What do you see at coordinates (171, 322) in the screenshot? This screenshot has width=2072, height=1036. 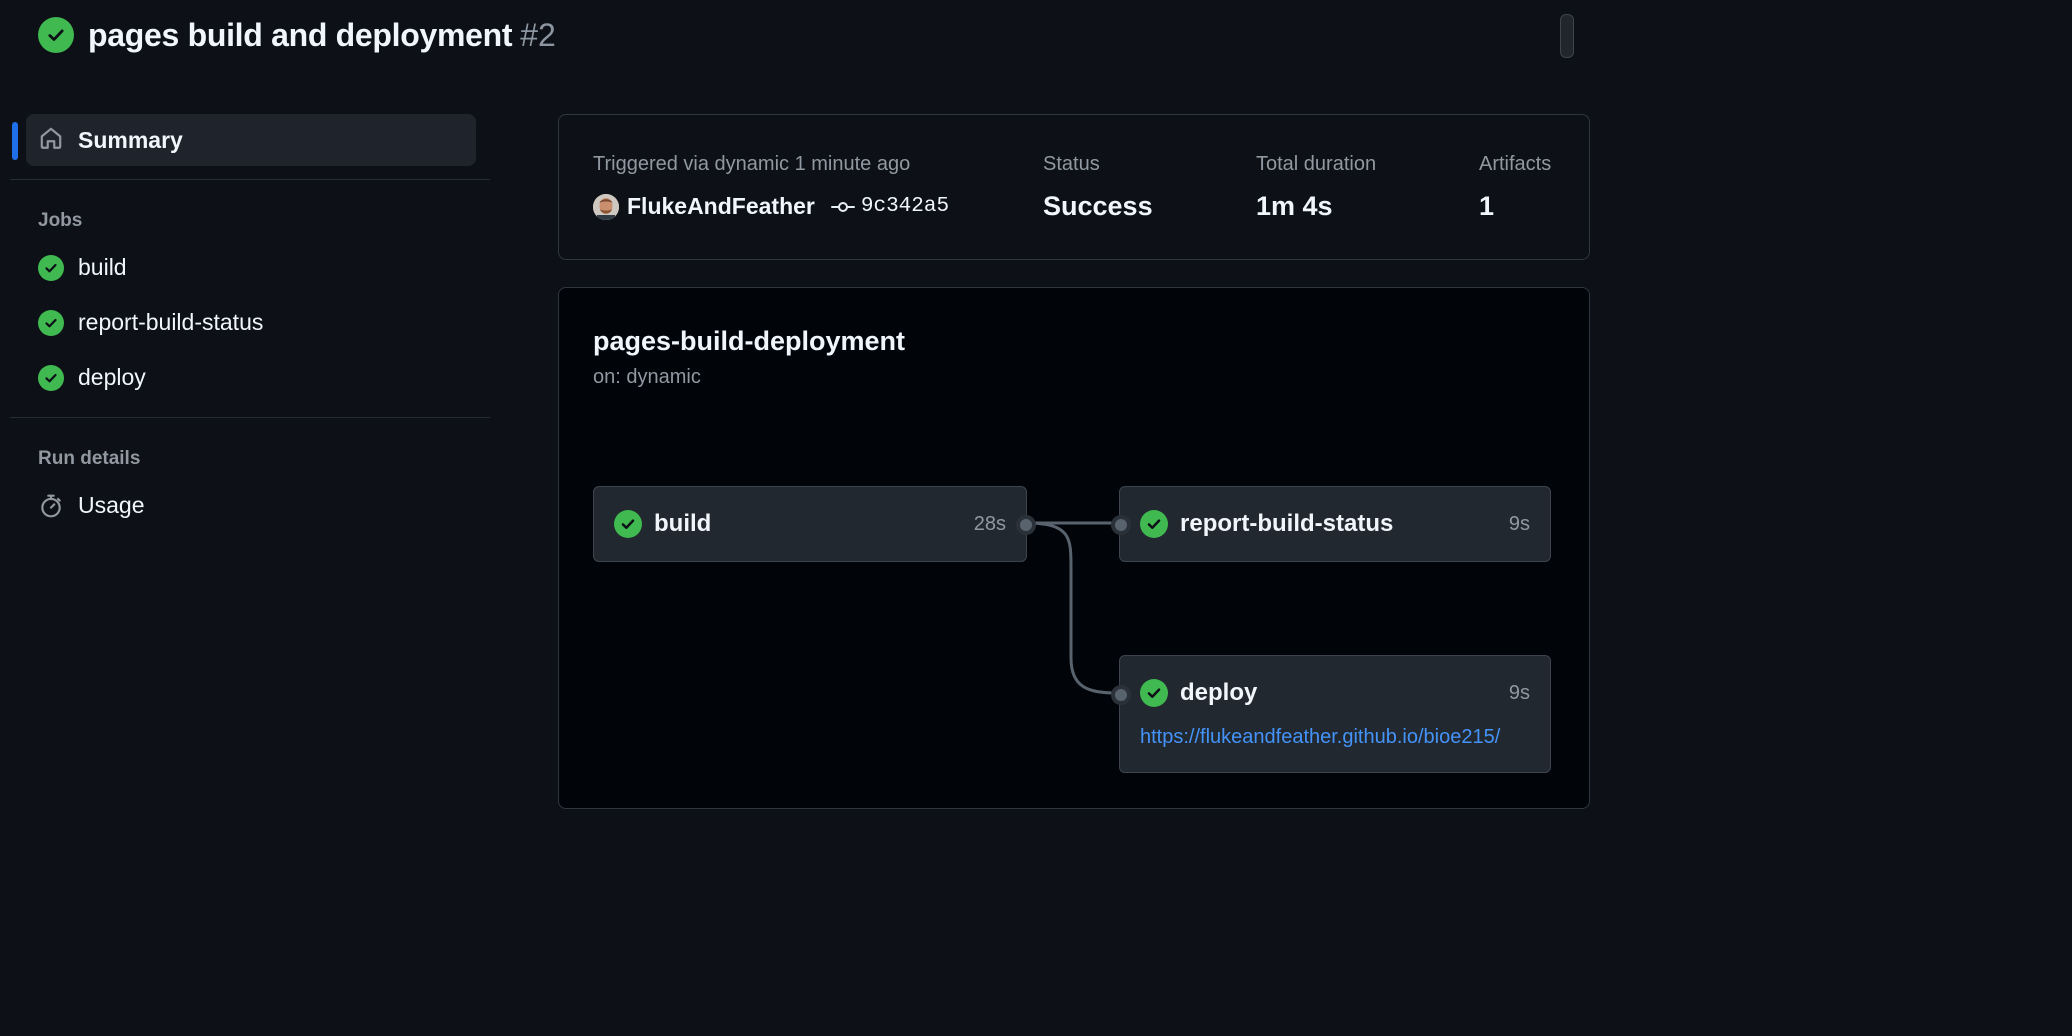 I see `sidebar-item-label: report-build-status` at bounding box center [171, 322].